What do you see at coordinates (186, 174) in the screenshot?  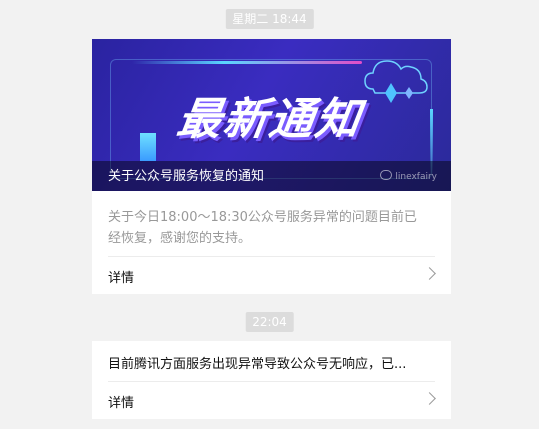 I see `article-title: 关于公众号服务恢复的通知` at bounding box center [186, 174].